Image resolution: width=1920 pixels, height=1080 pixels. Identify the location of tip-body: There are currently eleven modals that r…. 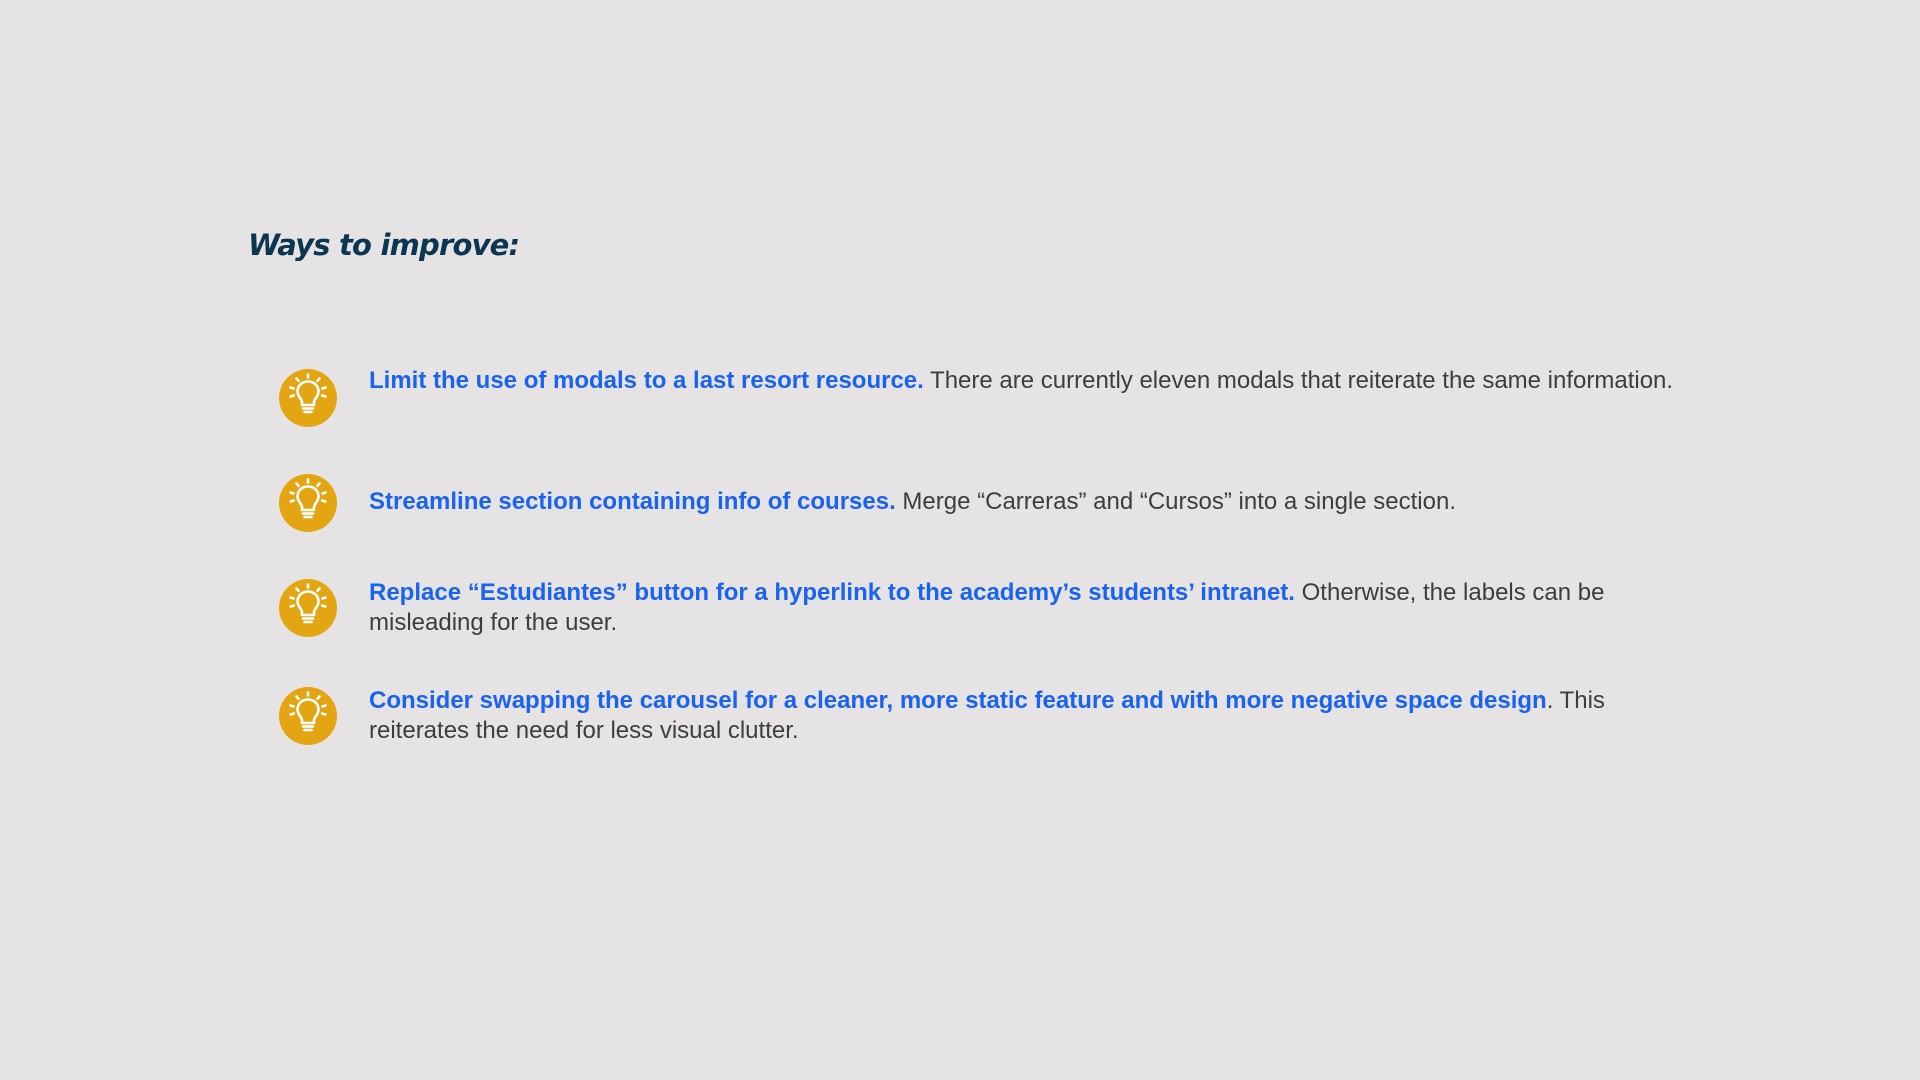
(1298, 380).